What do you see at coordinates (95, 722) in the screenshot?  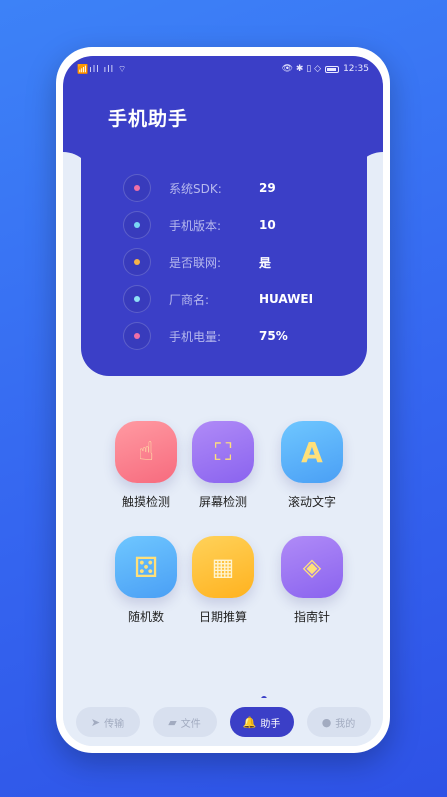 I see `send-icon: ➤` at bounding box center [95, 722].